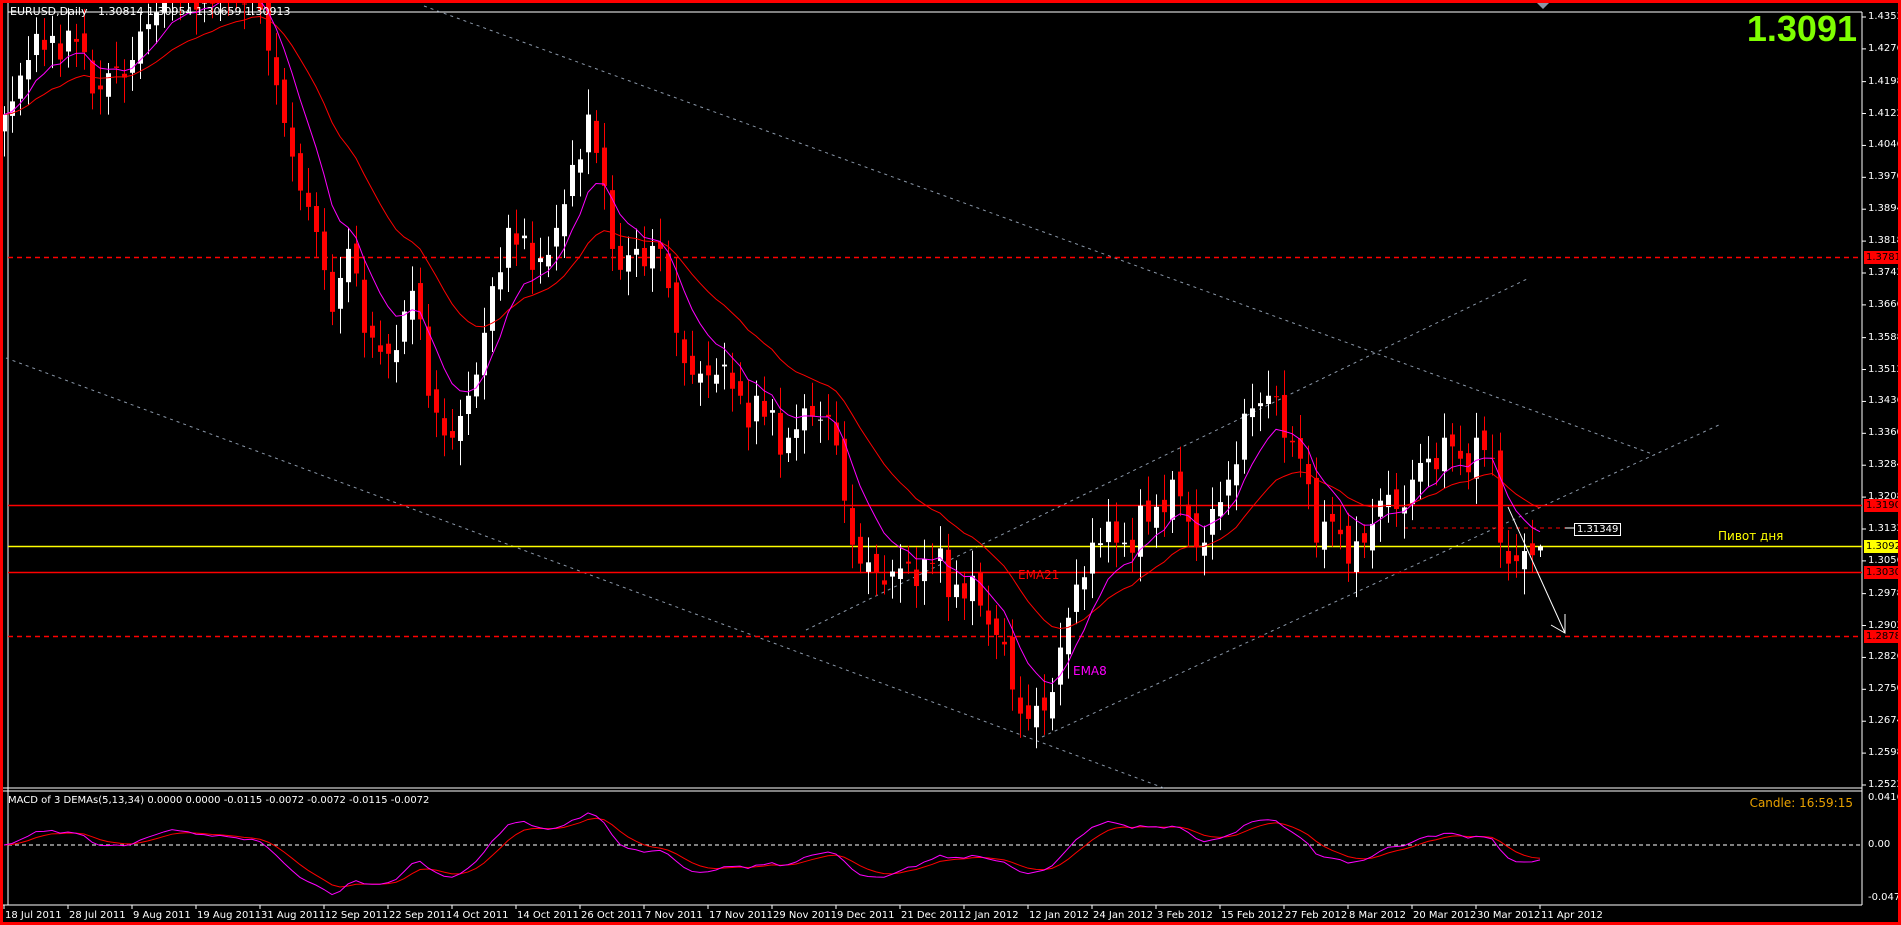 This screenshot has width=1901, height=925. What do you see at coordinates (1445, 915) in the screenshot?
I see `date-axis-label: 20 Mar 2012` at bounding box center [1445, 915].